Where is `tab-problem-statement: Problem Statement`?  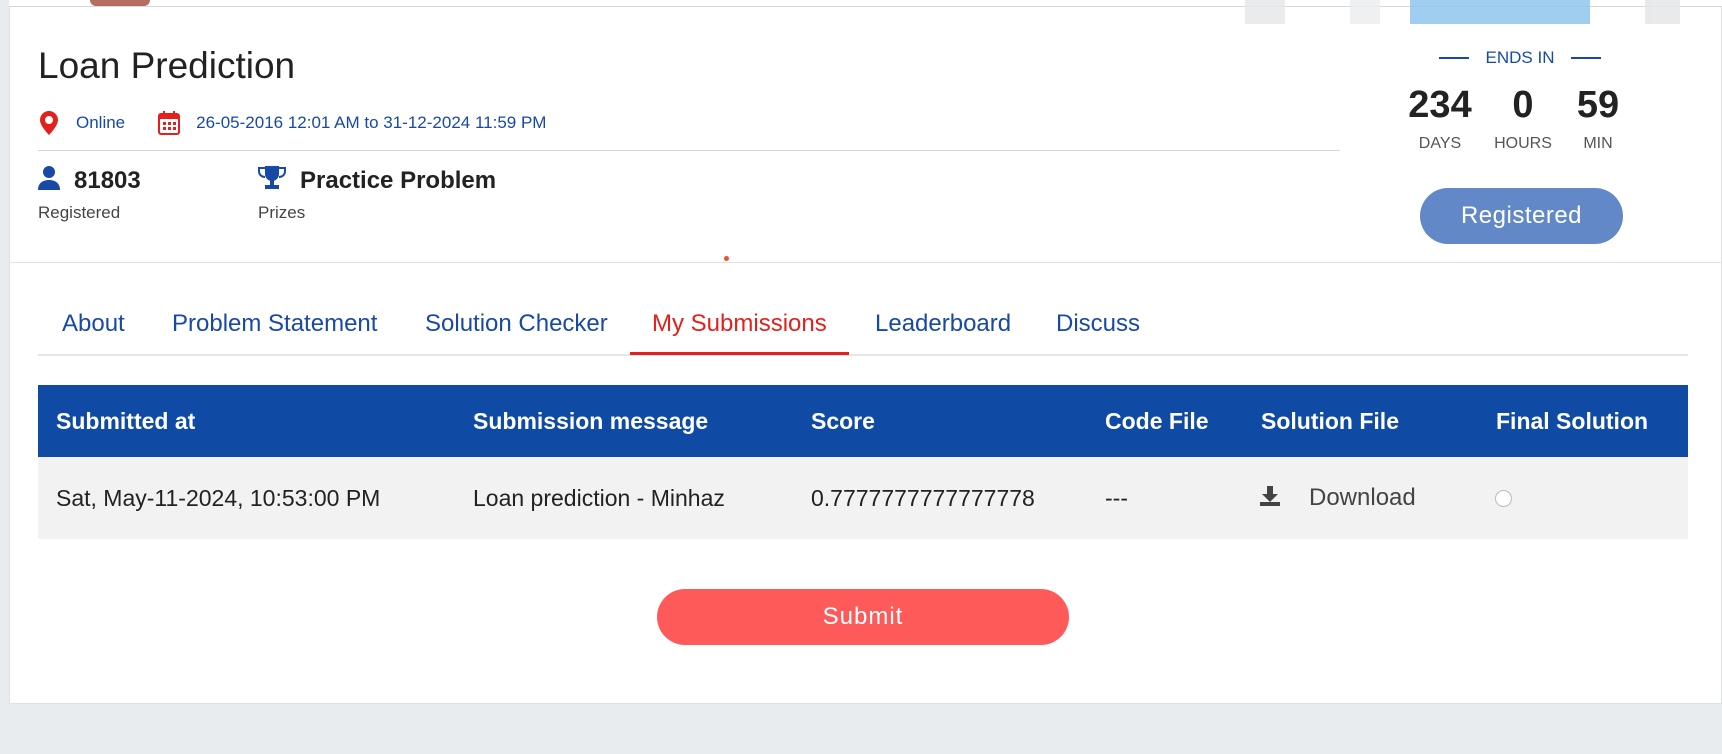
tab-problem-statement: Problem Statement is located at coordinates (274, 324).